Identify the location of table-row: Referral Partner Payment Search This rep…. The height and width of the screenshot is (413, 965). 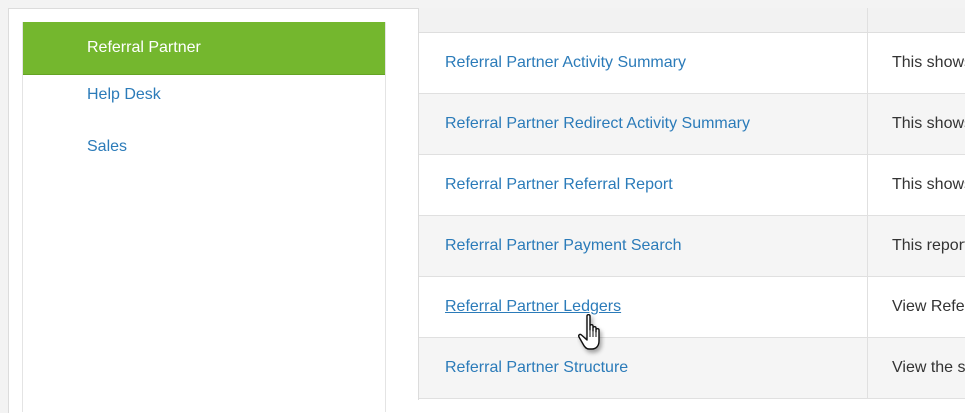
(692, 246).